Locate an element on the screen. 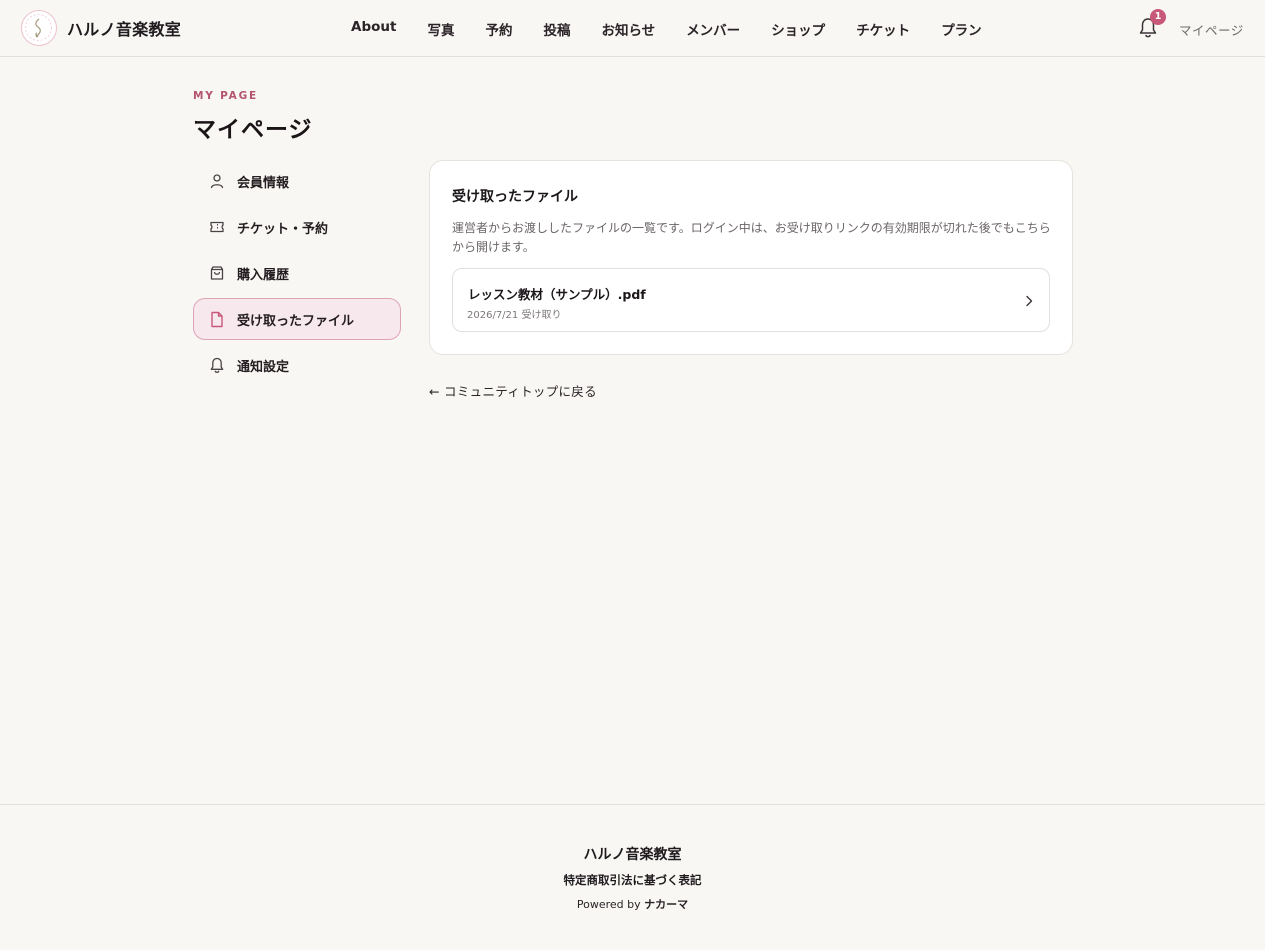 The height and width of the screenshot is (950, 1265). chevron-right-icon is located at coordinates (1029, 301).